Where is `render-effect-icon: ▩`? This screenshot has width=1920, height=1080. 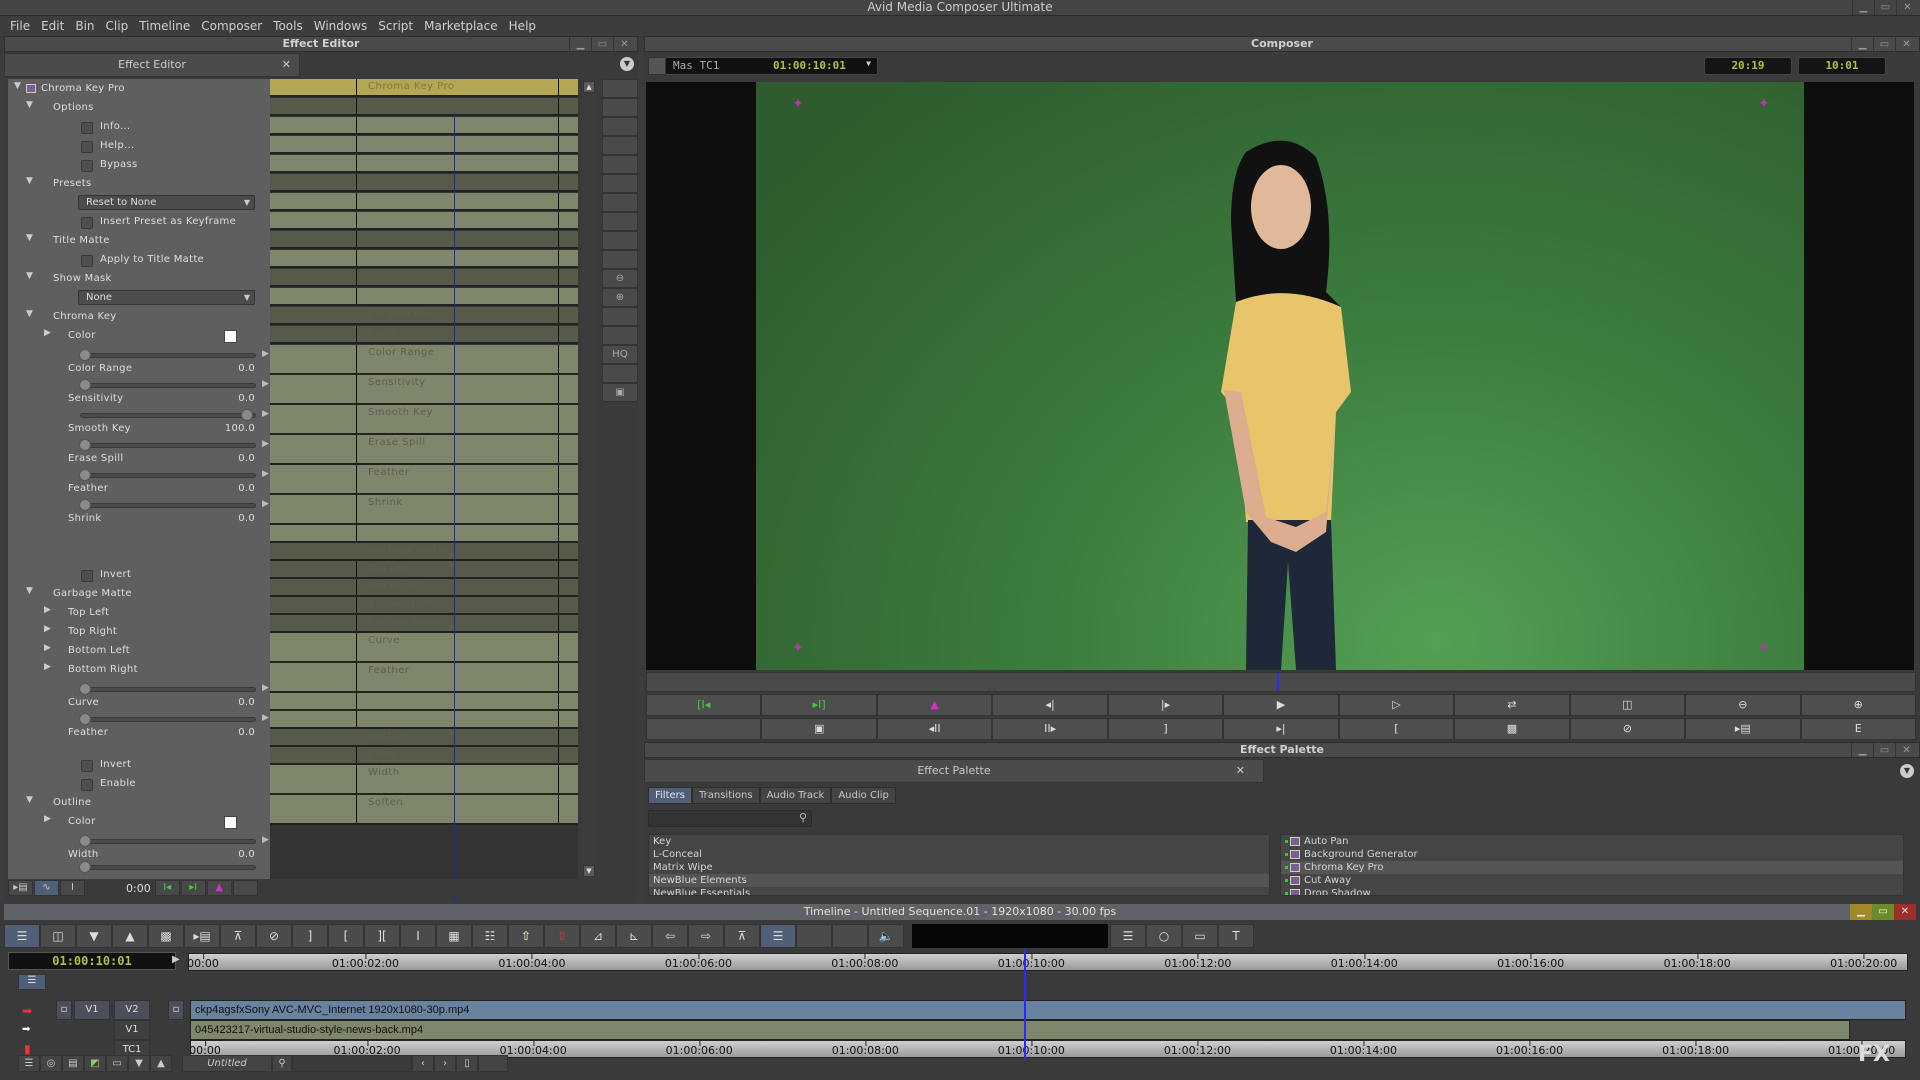 render-effect-icon: ▩ is located at coordinates (166, 936).